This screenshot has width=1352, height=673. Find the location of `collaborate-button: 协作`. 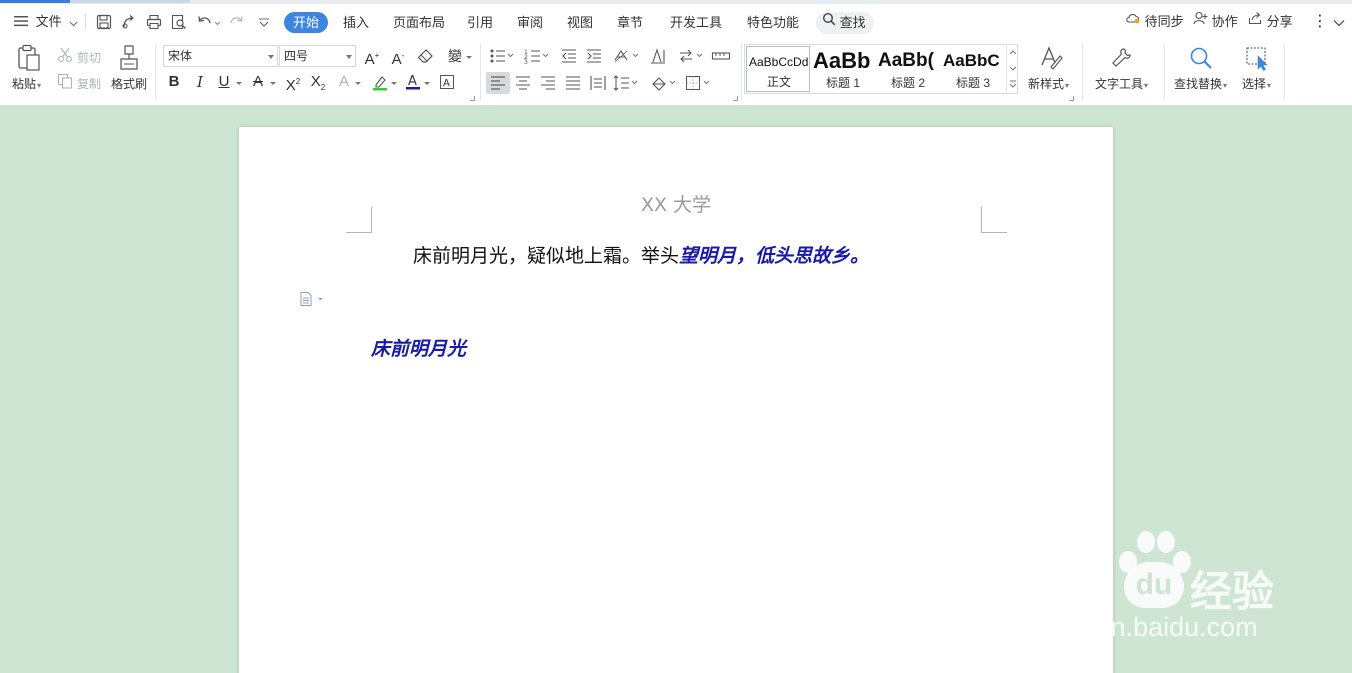

collaborate-button: 协作 is located at coordinates (1215, 22).